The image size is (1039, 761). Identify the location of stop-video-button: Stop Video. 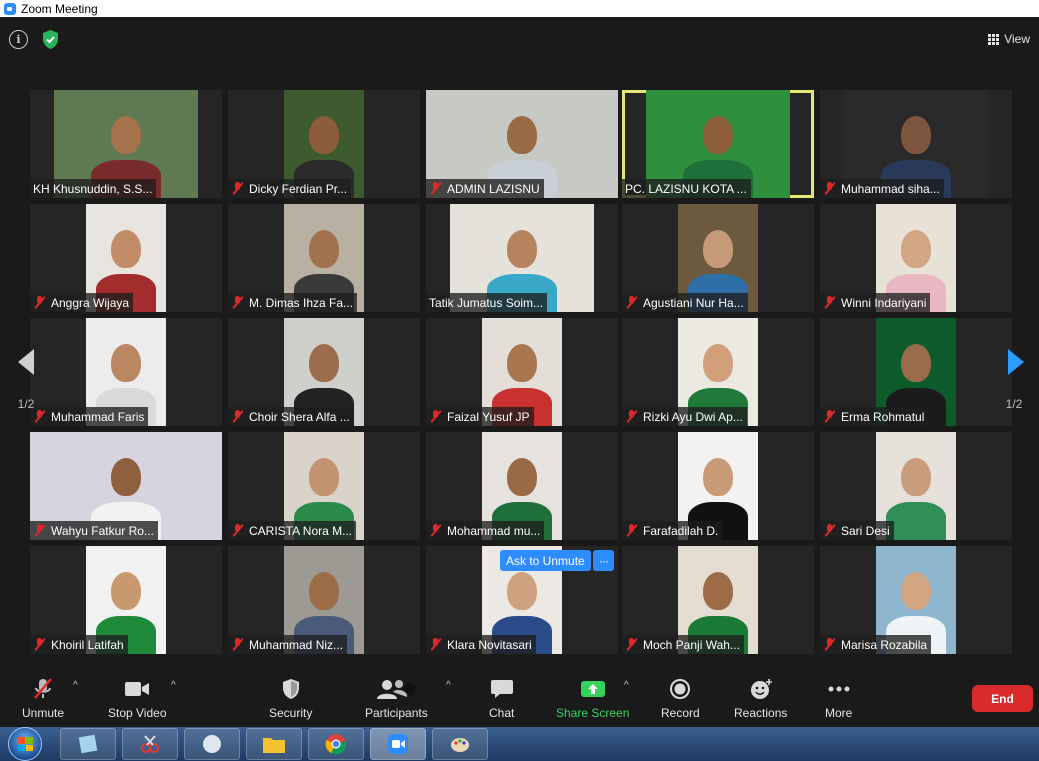
(137, 699).